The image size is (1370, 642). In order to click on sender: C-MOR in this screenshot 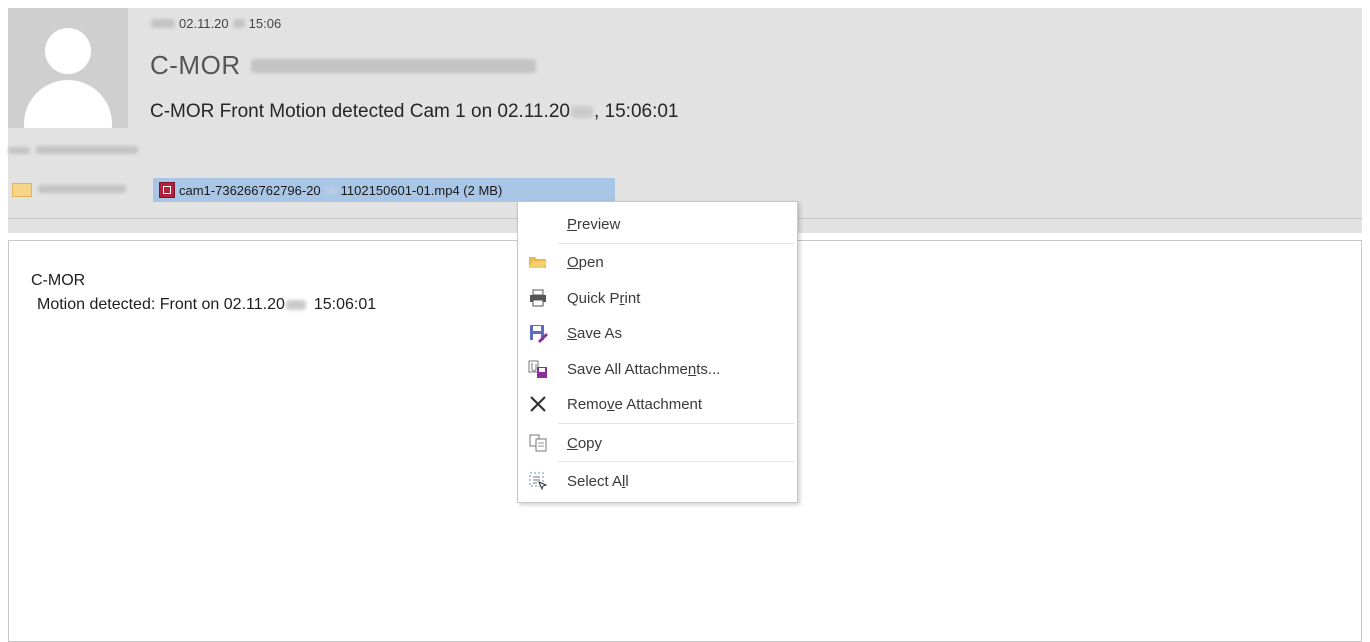, I will do `click(343, 65)`.